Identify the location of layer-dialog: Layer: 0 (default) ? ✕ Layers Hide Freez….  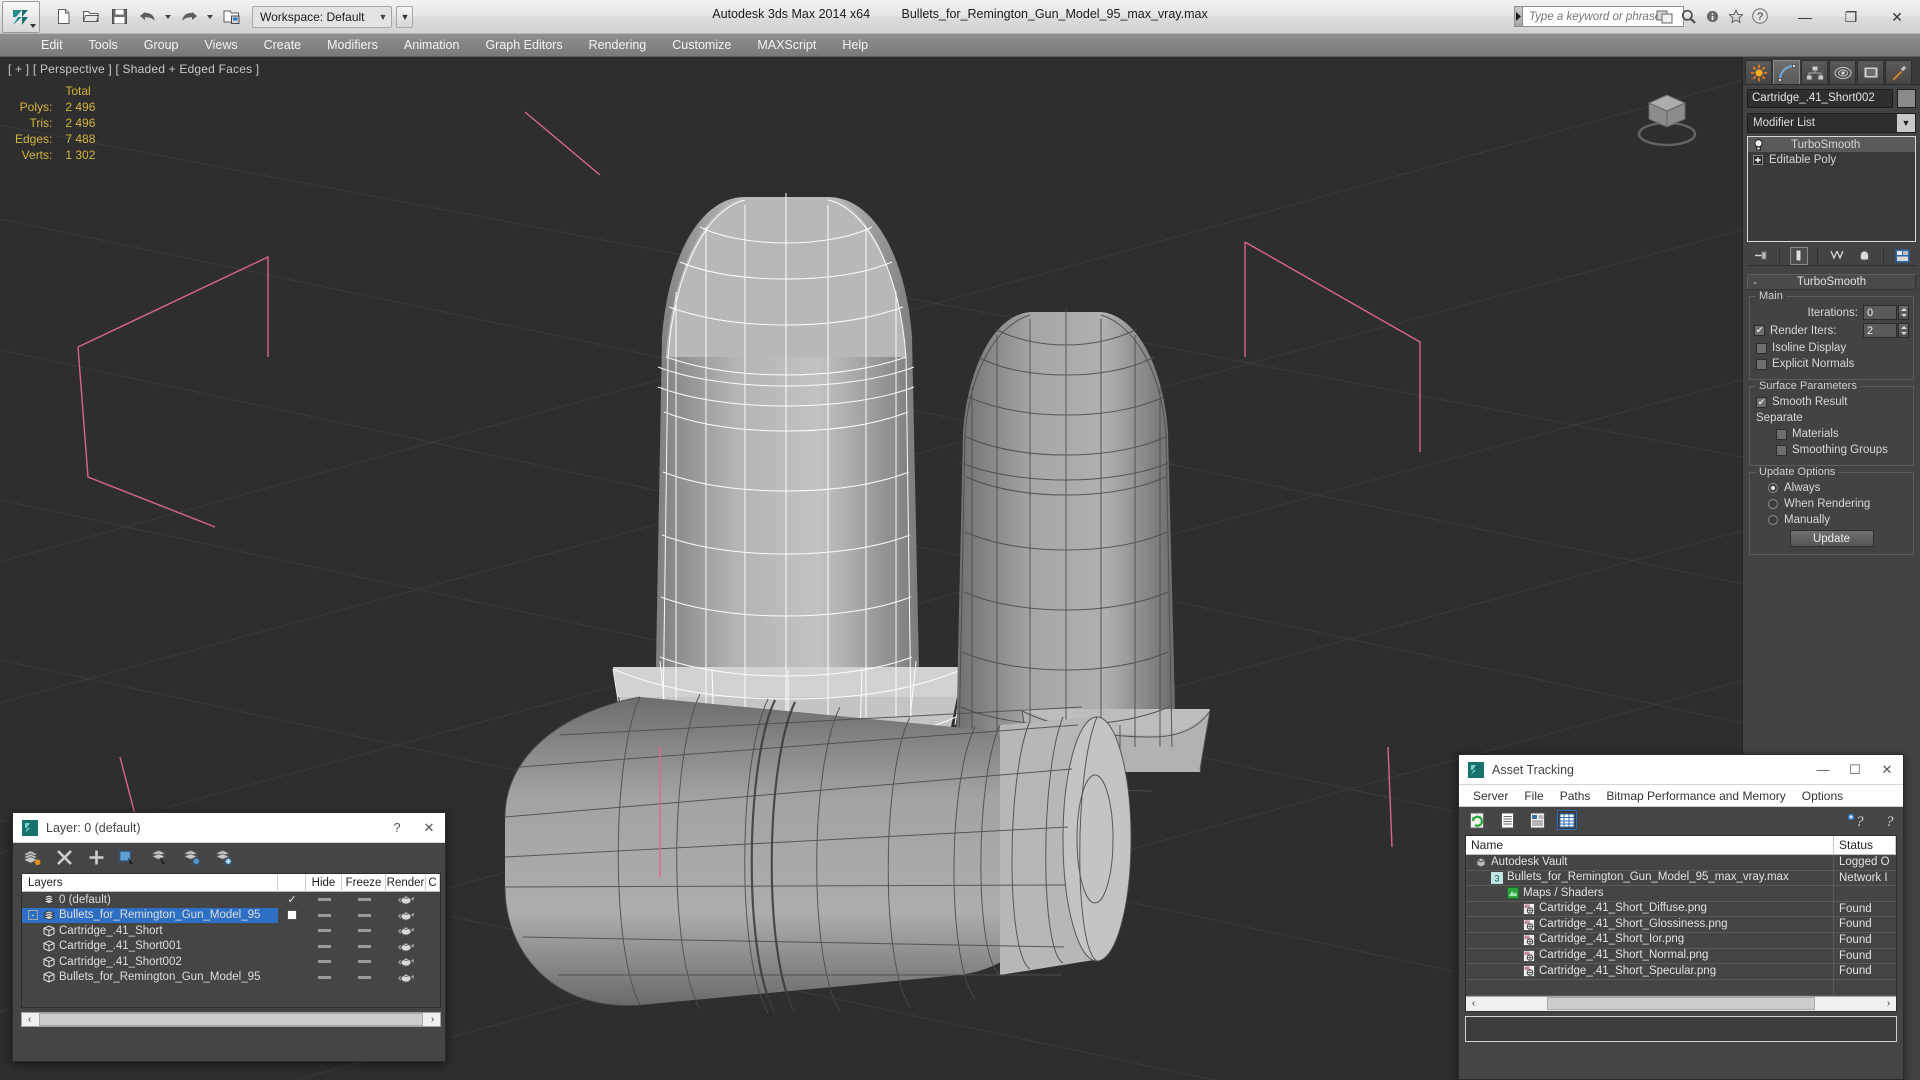
(229, 937).